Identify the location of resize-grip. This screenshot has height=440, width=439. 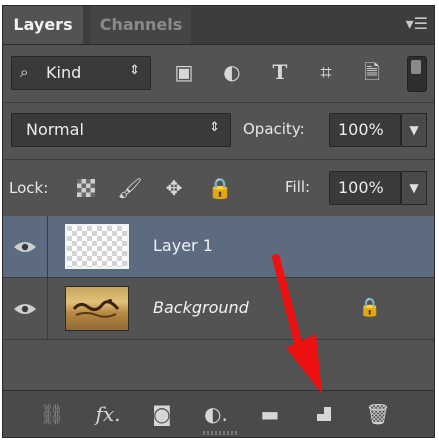
(221, 433).